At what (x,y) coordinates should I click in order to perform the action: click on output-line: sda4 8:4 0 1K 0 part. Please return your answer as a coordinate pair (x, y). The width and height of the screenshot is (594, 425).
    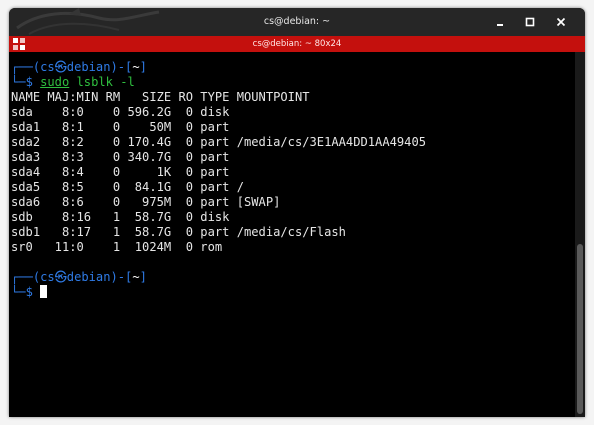
    Looking at the image, I should click on (120, 172).